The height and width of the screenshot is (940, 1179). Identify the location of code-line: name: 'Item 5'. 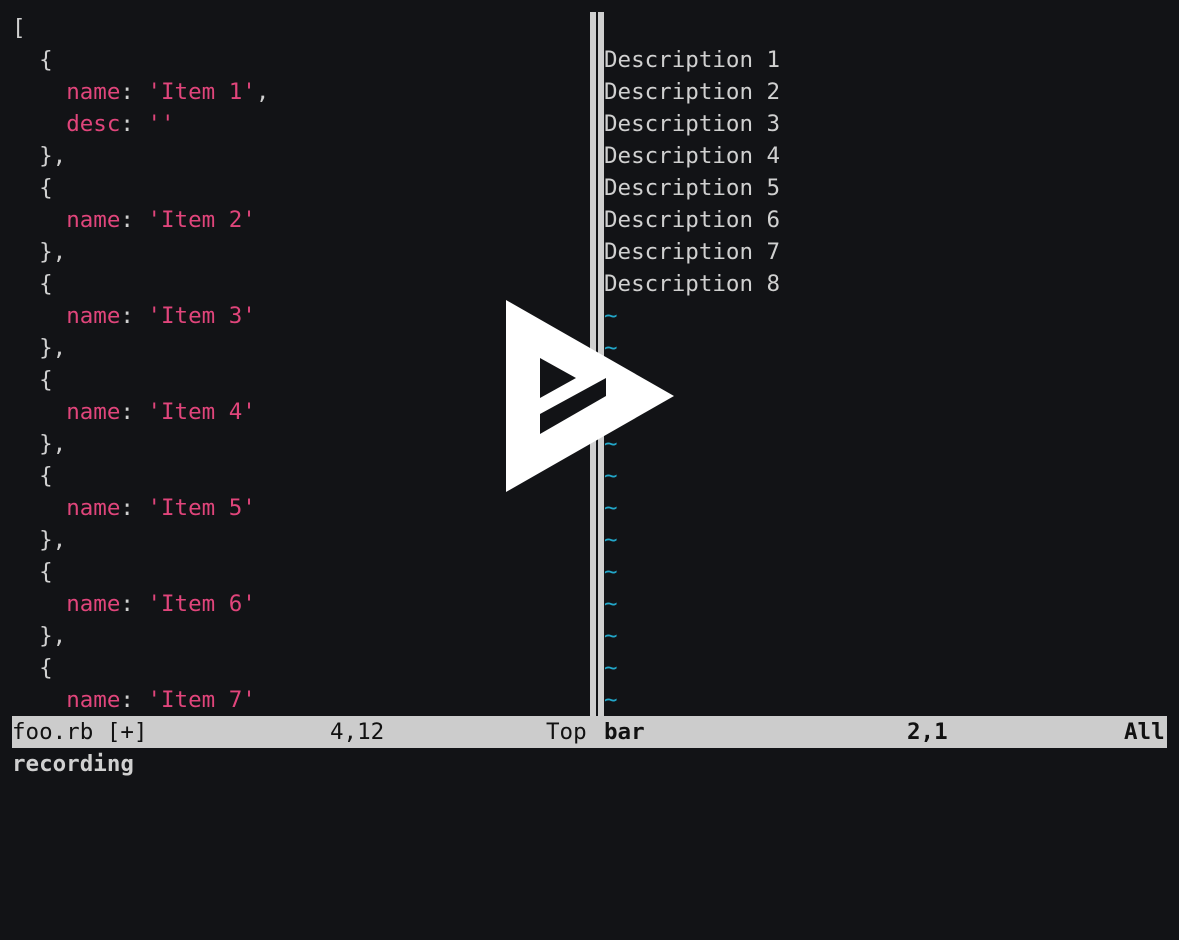
(301, 508).